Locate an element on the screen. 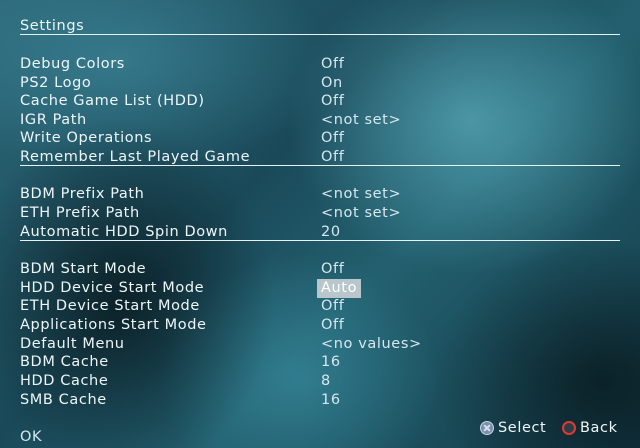 Image resolution: width=640 pixels, height=448 pixels. setting-value: On is located at coordinates (332, 83).